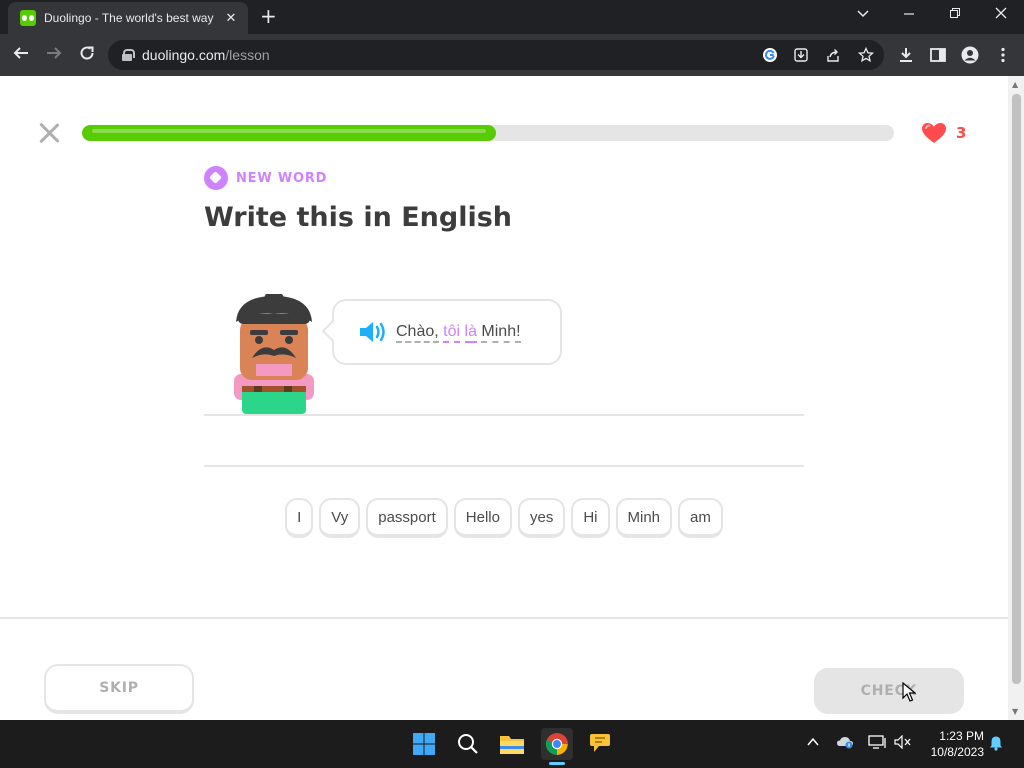 The image size is (1024, 768). Describe the element at coordinates (470, 333) in the screenshot. I see `prompt-word: là` at that location.